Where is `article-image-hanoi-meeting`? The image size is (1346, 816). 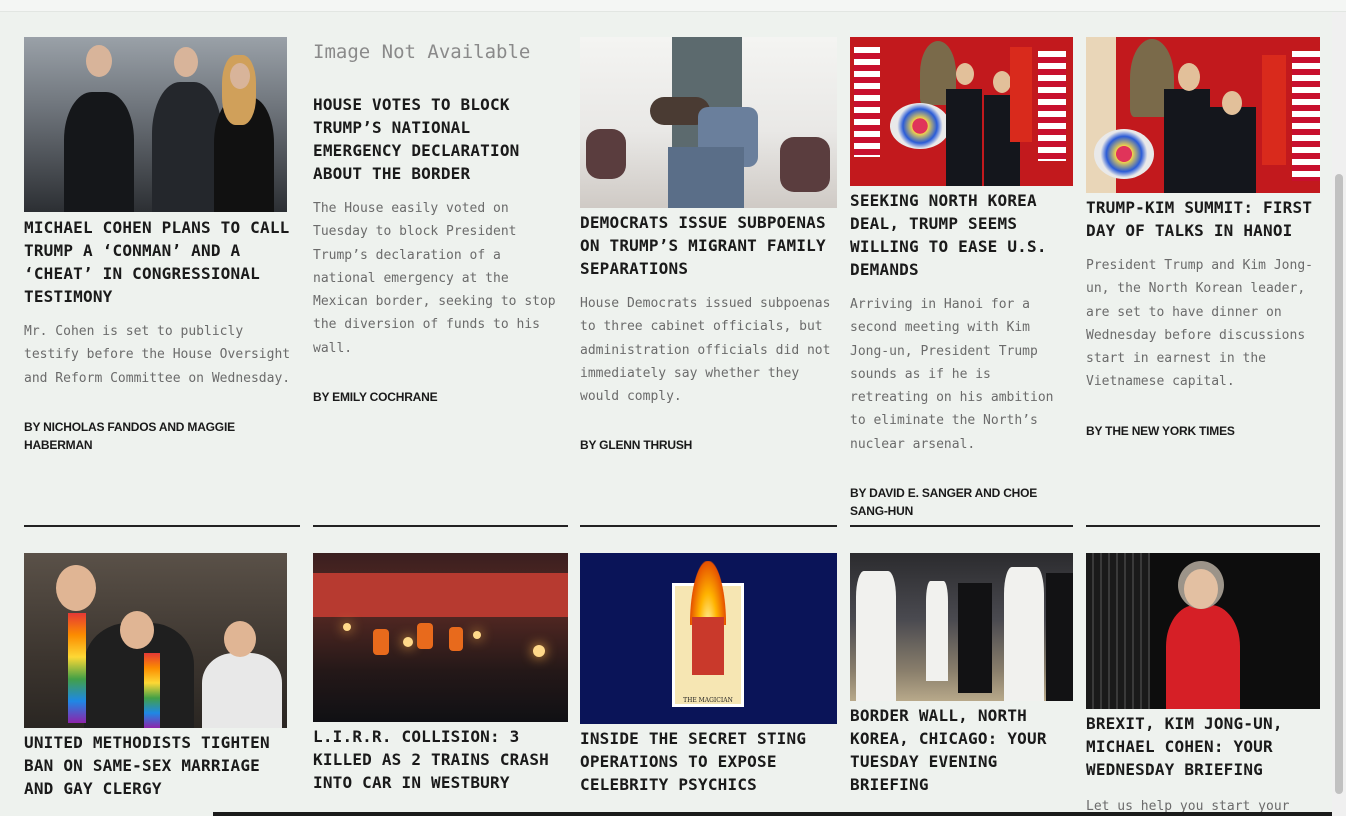
article-image-hanoi-meeting is located at coordinates (961, 111).